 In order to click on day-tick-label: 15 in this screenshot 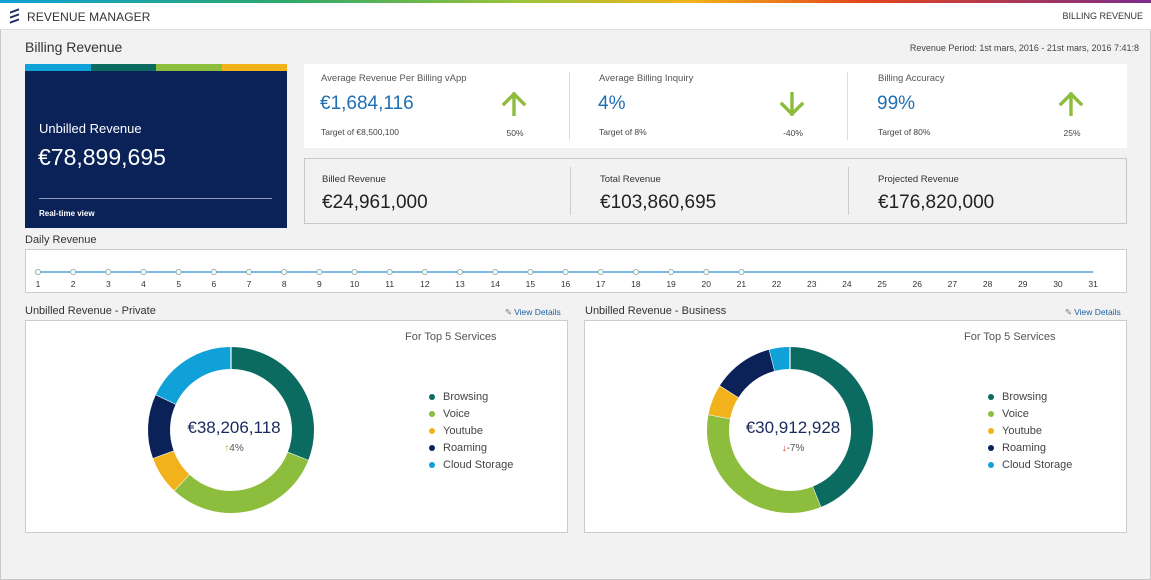, I will do `click(531, 284)`.